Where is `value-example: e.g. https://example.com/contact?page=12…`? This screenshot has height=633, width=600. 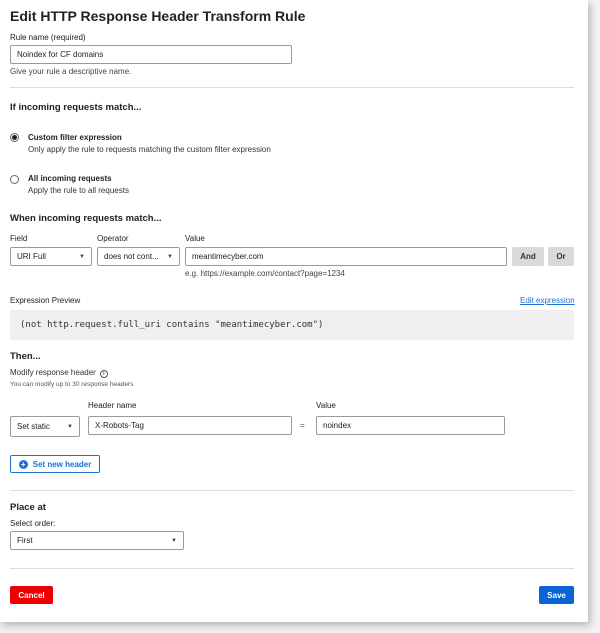 value-example: e.g. https://example.com/contact?page=12… is located at coordinates (265, 273).